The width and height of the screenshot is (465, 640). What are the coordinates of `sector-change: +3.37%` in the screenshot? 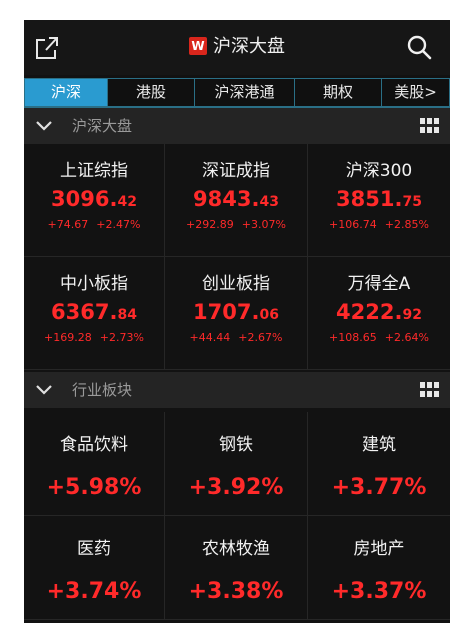 It's located at (379, 591).